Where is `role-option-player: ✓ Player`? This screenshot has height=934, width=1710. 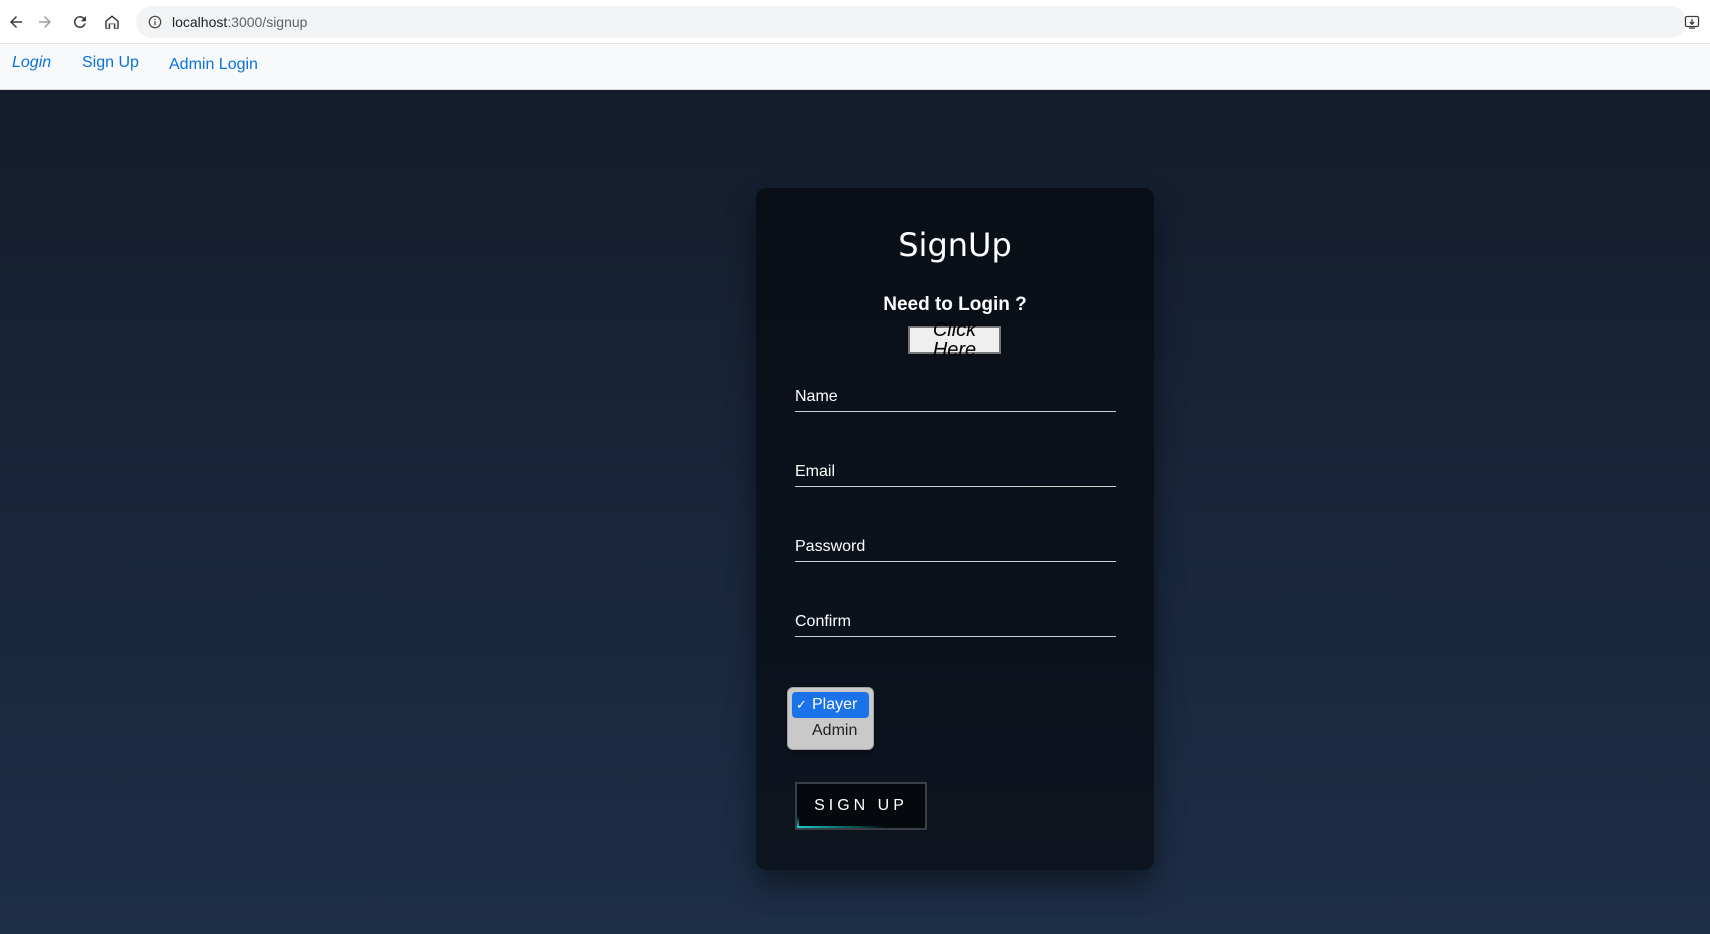 role-option-player: ✓ Player is located at coordinates (830, 705).